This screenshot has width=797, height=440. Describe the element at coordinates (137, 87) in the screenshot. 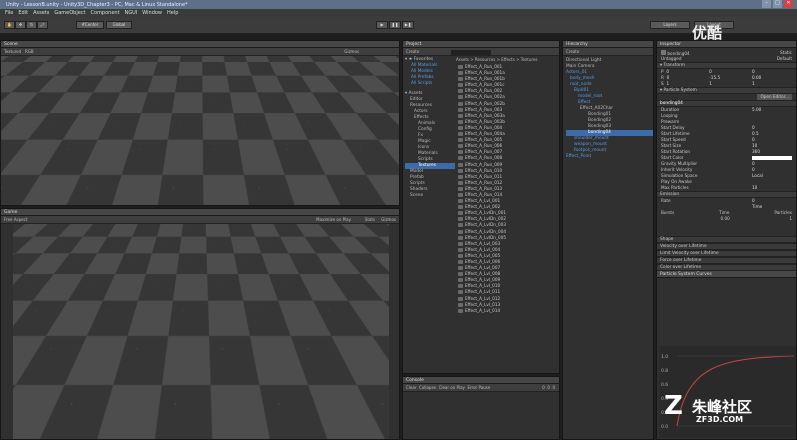

I see `overlay-logo-sub: zf3d.com` at that location.